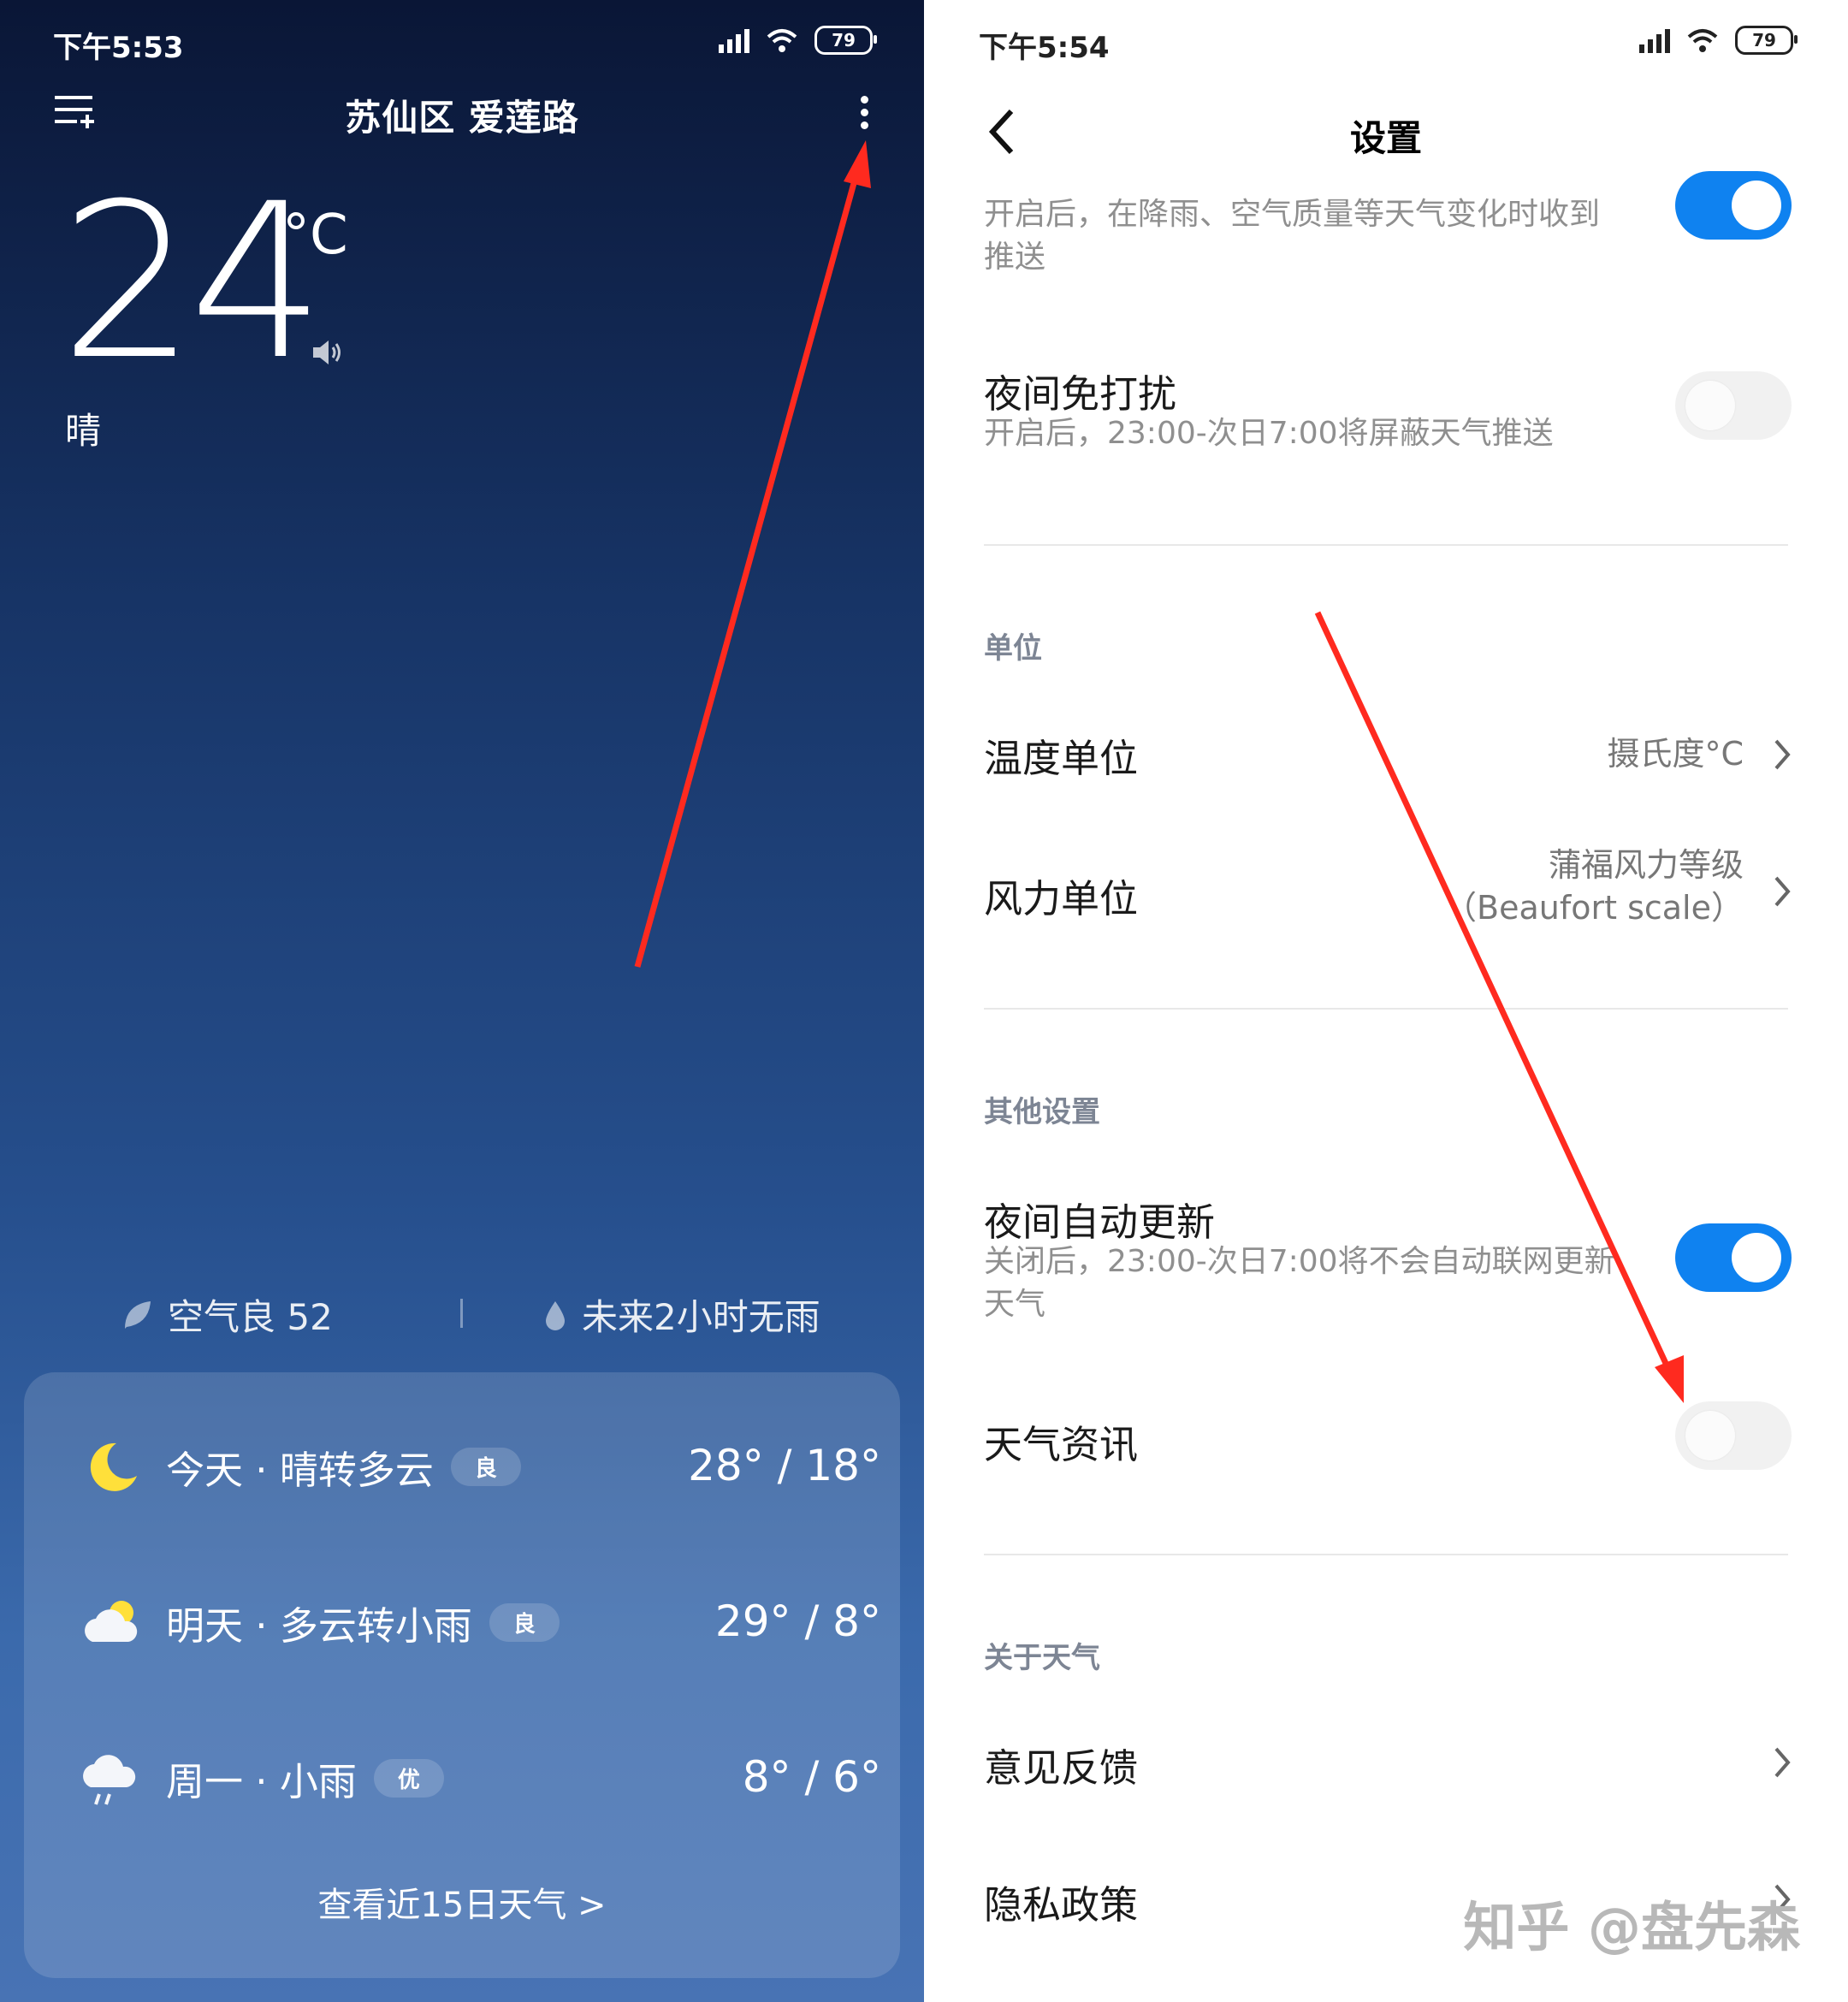 The width and height of the screenshot is (1848, 2002). I want to click on watermark: 知乎 @盘先森, so click(1631, 1927).